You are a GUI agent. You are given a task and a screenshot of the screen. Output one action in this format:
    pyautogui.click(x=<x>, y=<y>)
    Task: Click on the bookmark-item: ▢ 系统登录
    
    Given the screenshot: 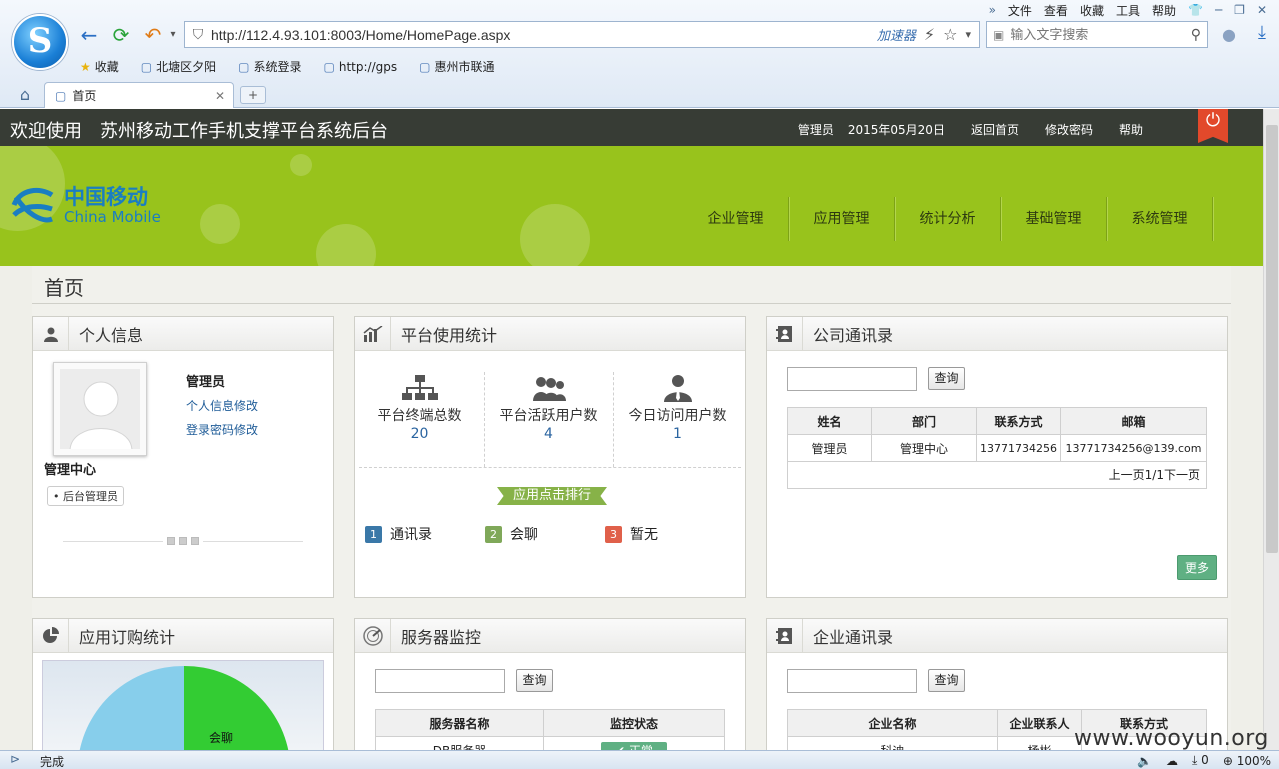 What is the action you would take?
    pyautogui.click(x=269, y=66)
    